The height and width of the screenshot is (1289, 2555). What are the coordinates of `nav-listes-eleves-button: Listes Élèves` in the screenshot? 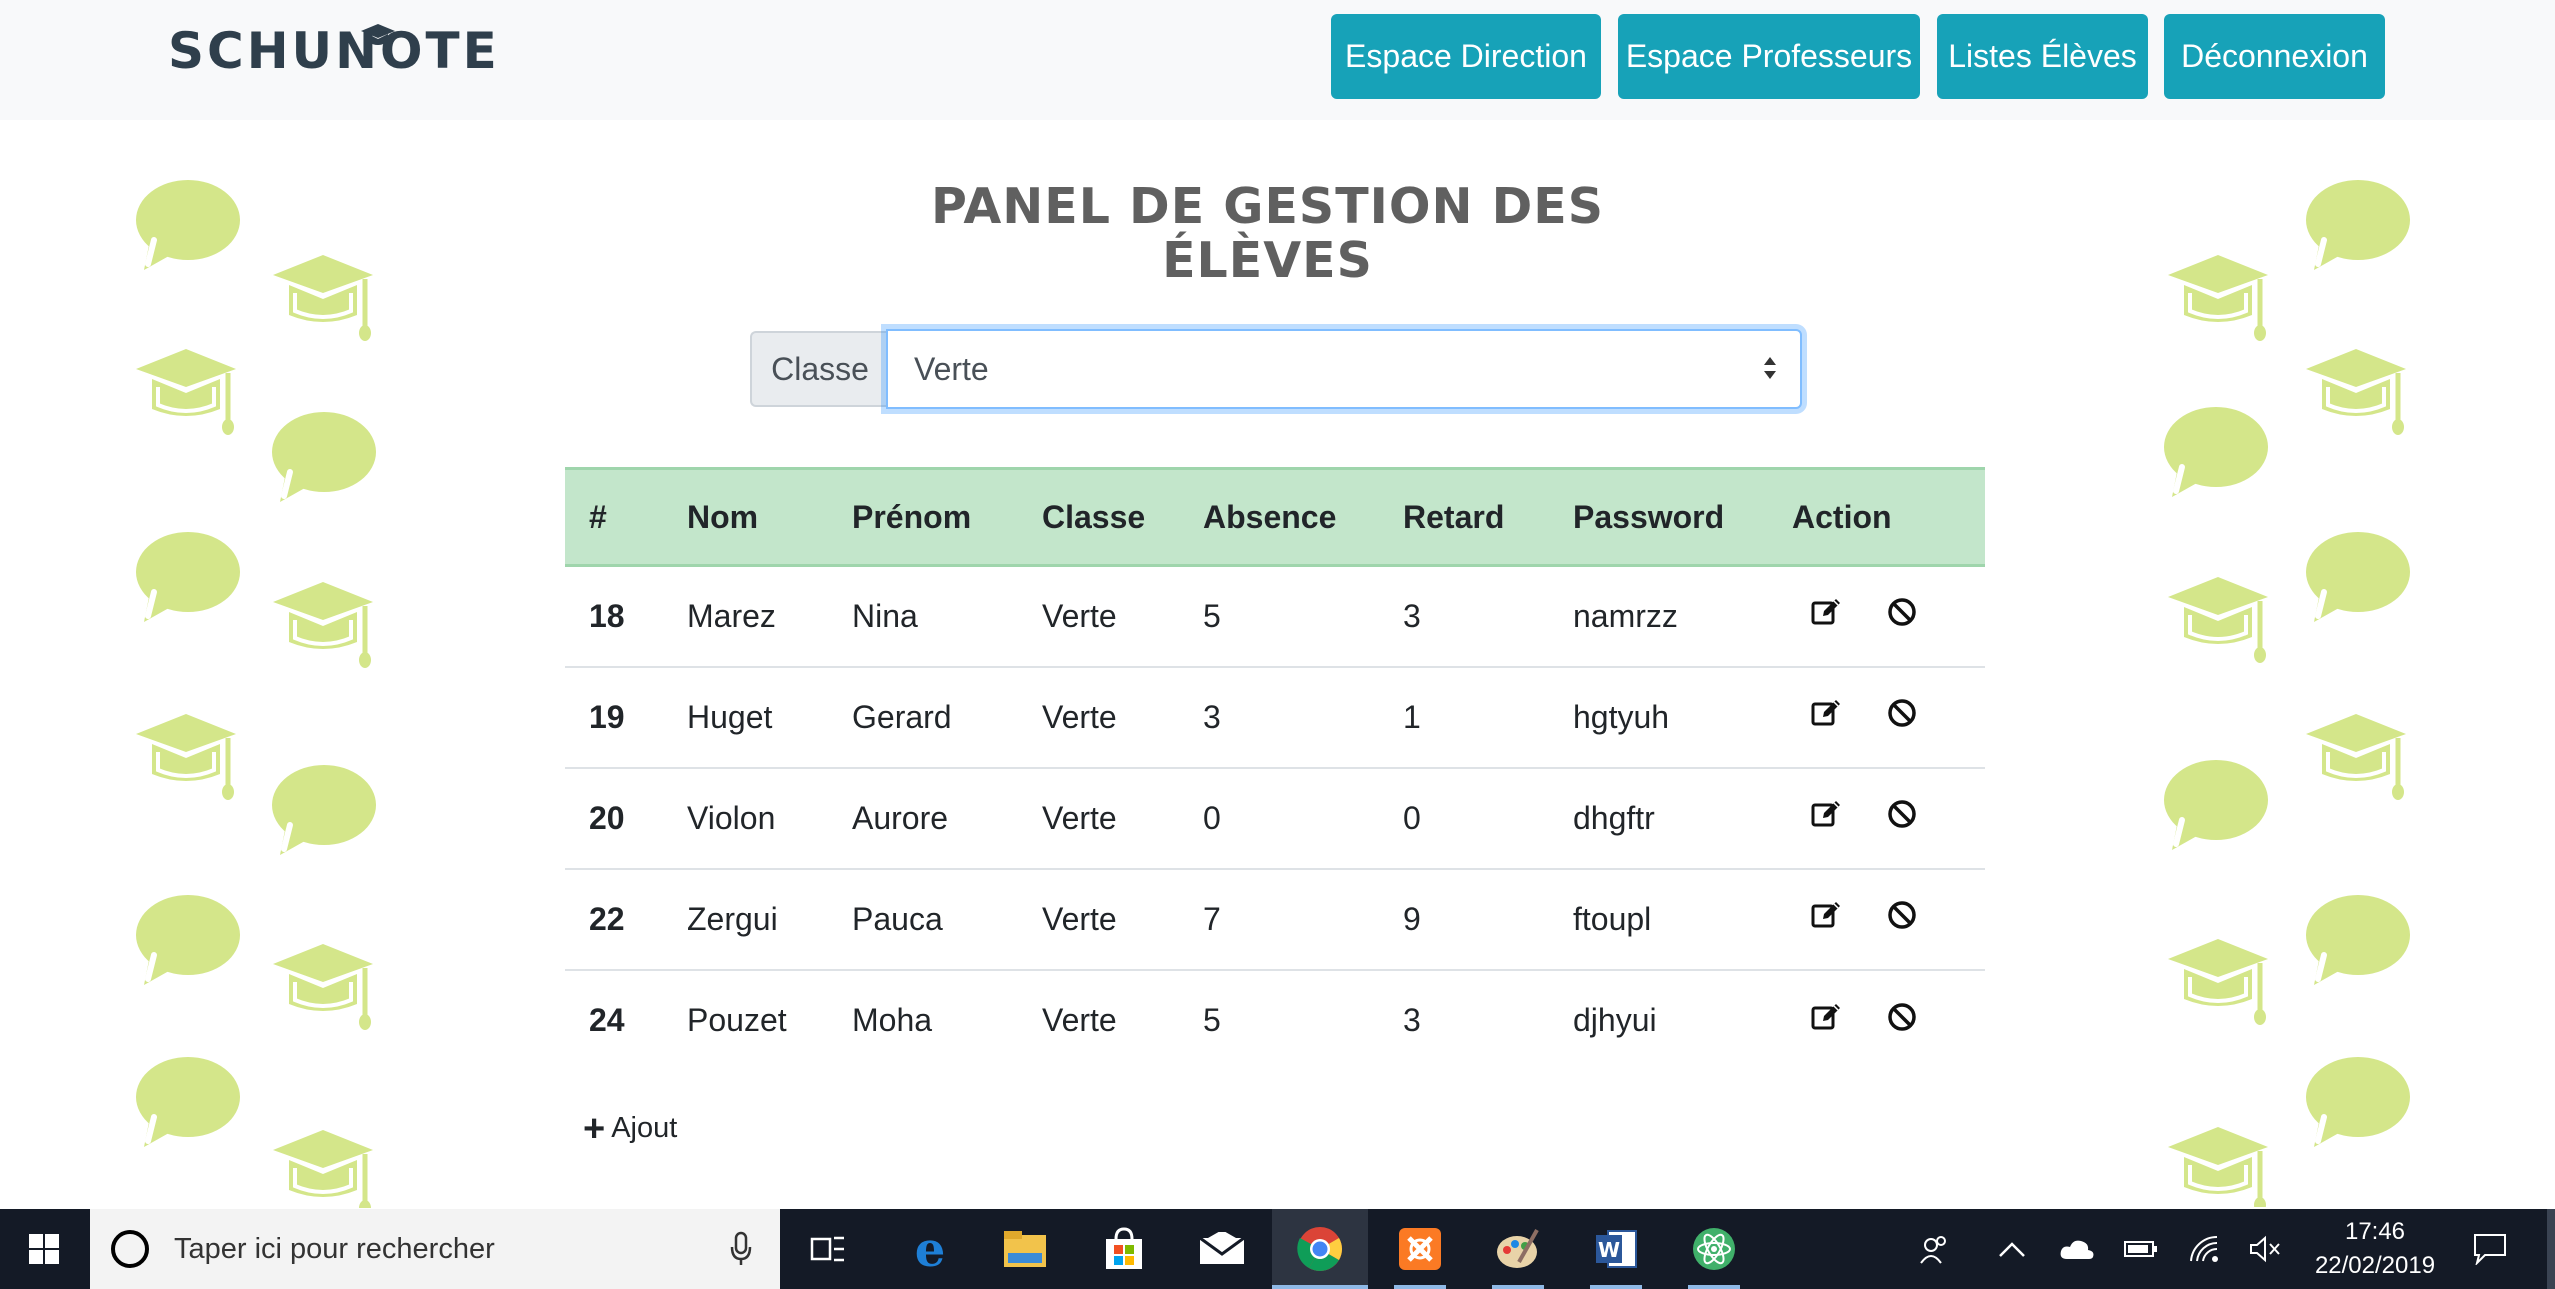 It's located at (2042, 56).